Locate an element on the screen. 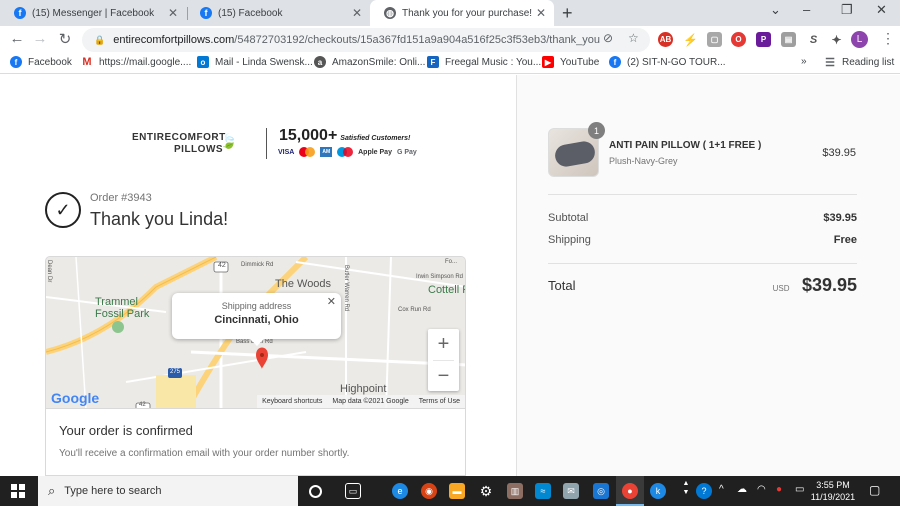 This screenshot has height=506, width=900. thank-you-heading: Thank you Linda! is located at coordinates (159, 219).